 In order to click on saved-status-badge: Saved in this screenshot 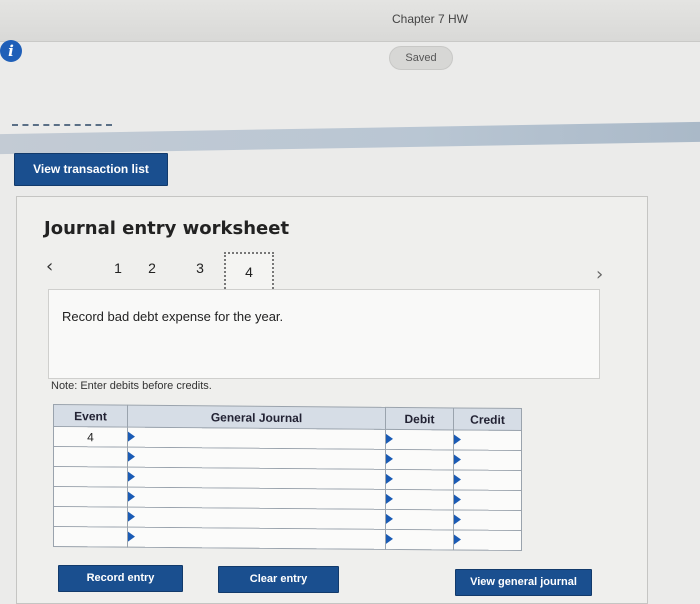, I will do `click(421, 58)`.